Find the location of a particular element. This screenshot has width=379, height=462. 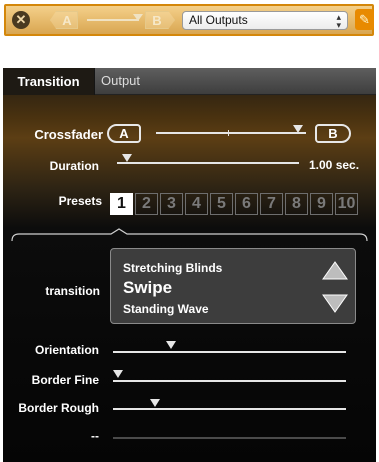

transition-current: Swipe is located at coordinates (148, 287).